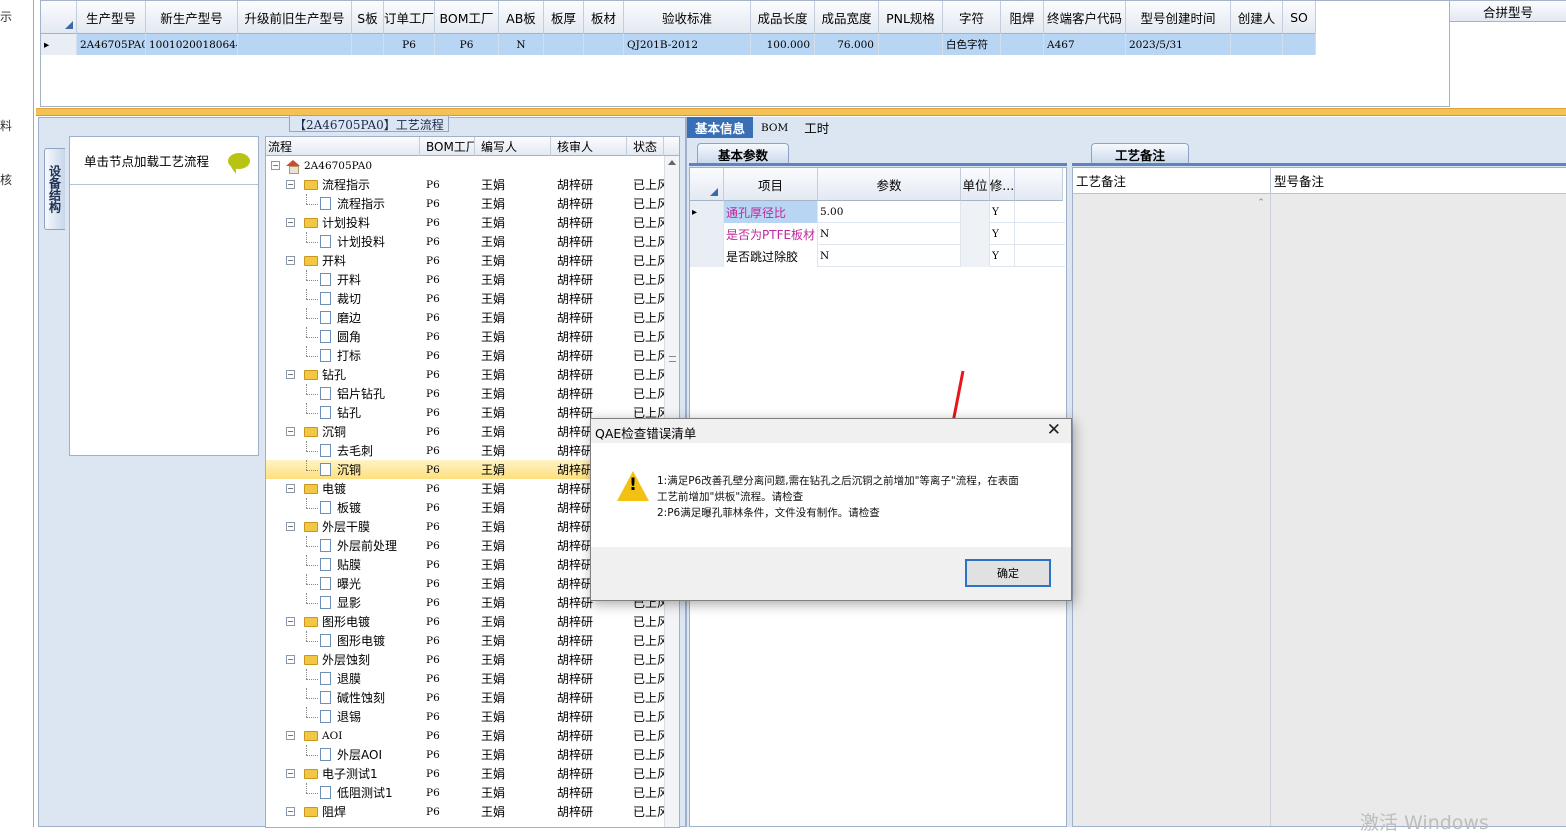 This screenshot has width=1566, height=835. I want to click on product-grid-cell: N, so click(521, 44).